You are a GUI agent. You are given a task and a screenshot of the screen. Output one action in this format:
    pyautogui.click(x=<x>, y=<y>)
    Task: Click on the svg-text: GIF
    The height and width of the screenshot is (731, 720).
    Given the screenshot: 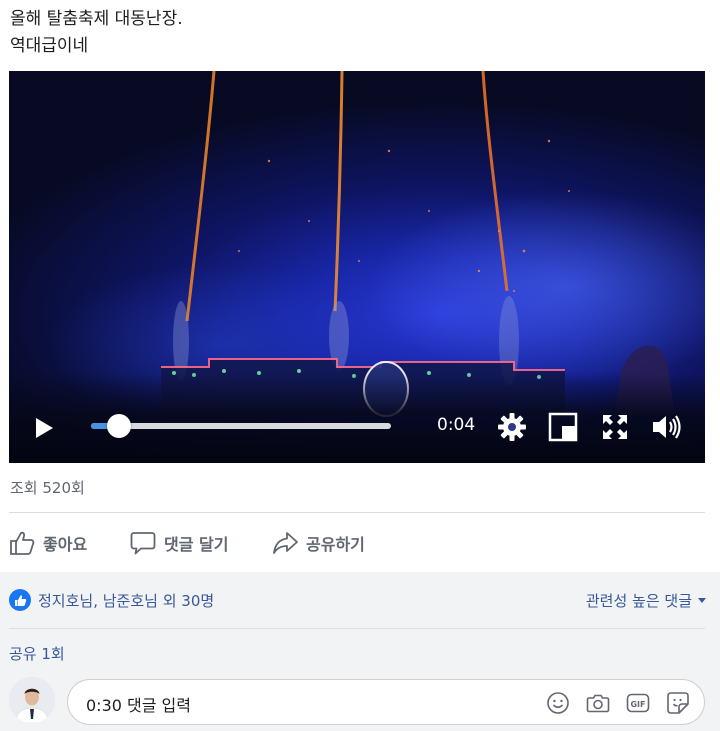 What is the action you would take?
    pyautogui.click(x=637, y=704)
    